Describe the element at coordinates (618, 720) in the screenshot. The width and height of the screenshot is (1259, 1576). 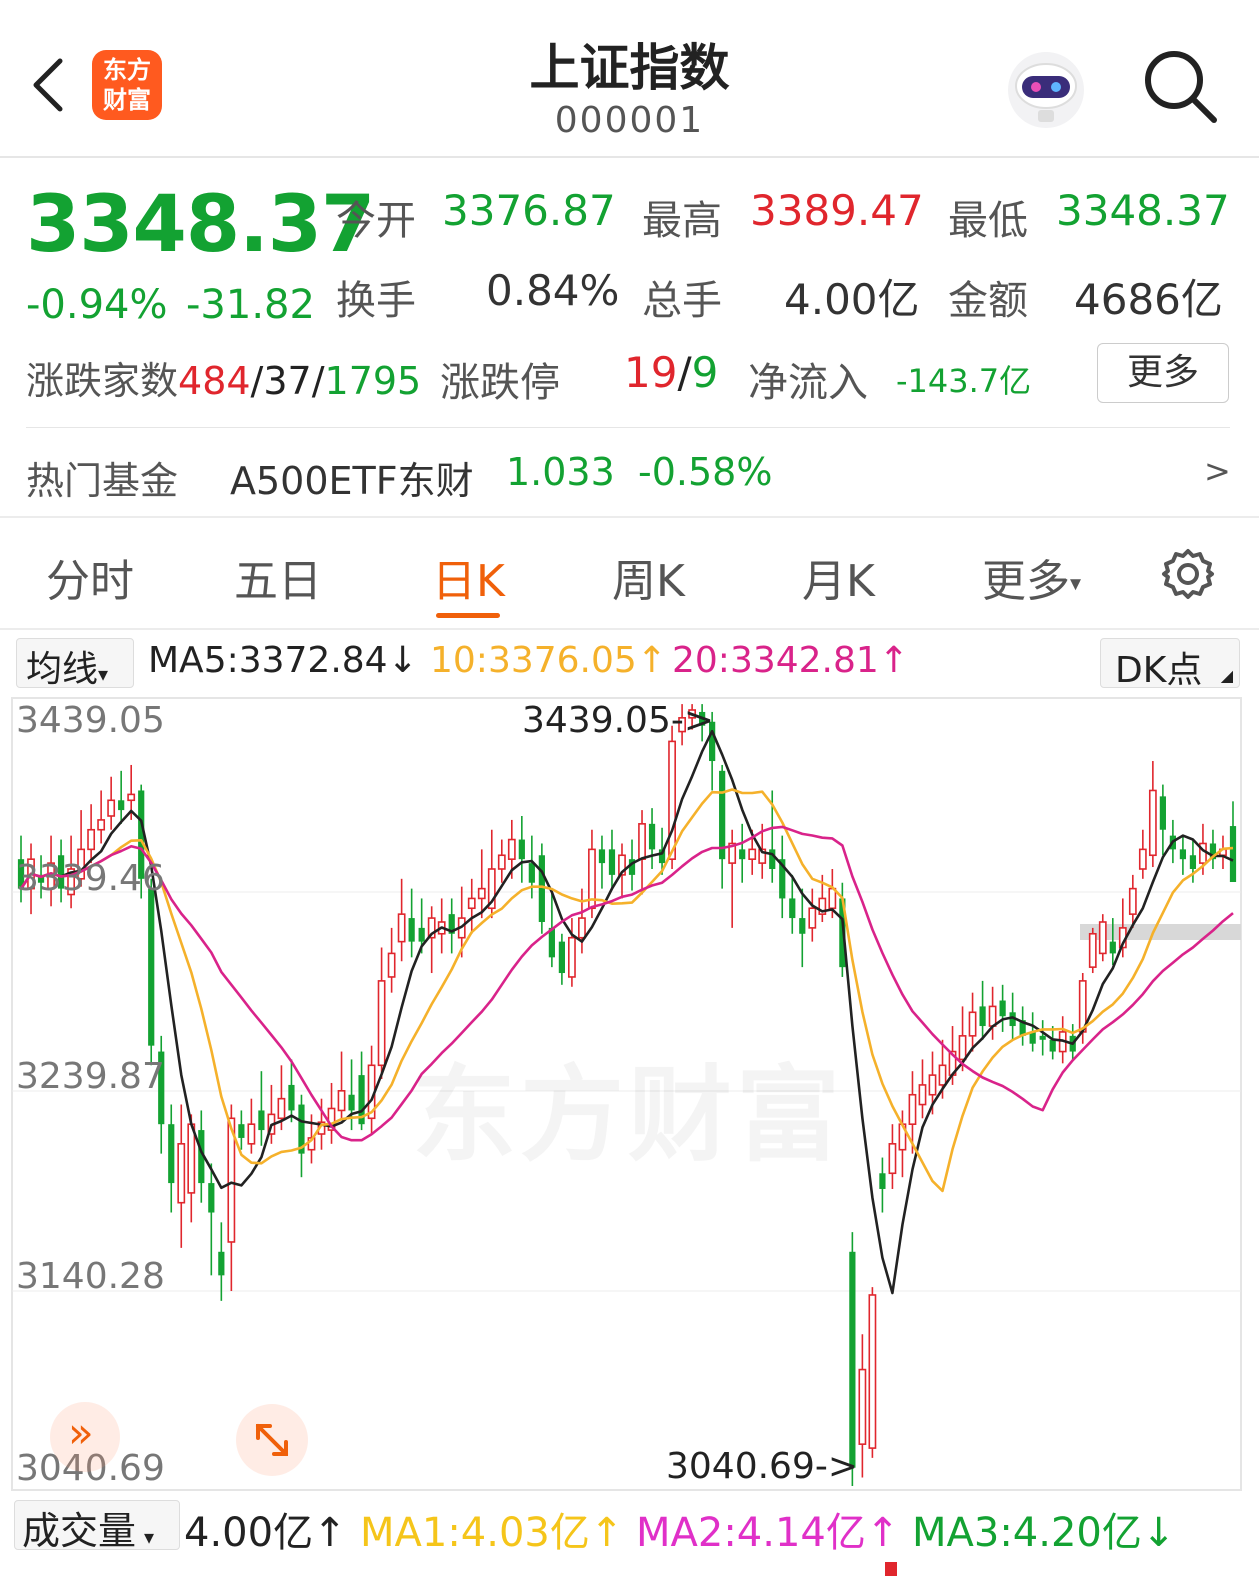
I see `high-marker-label: 3439.05->` at that location.